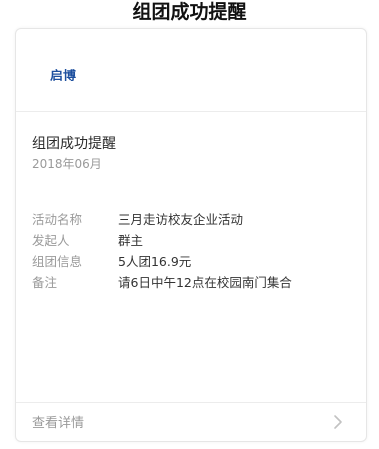 The image size is (379, 449). I want to click on detail-value: 请6日中午12点在校园南门集合, so click(205, 282).